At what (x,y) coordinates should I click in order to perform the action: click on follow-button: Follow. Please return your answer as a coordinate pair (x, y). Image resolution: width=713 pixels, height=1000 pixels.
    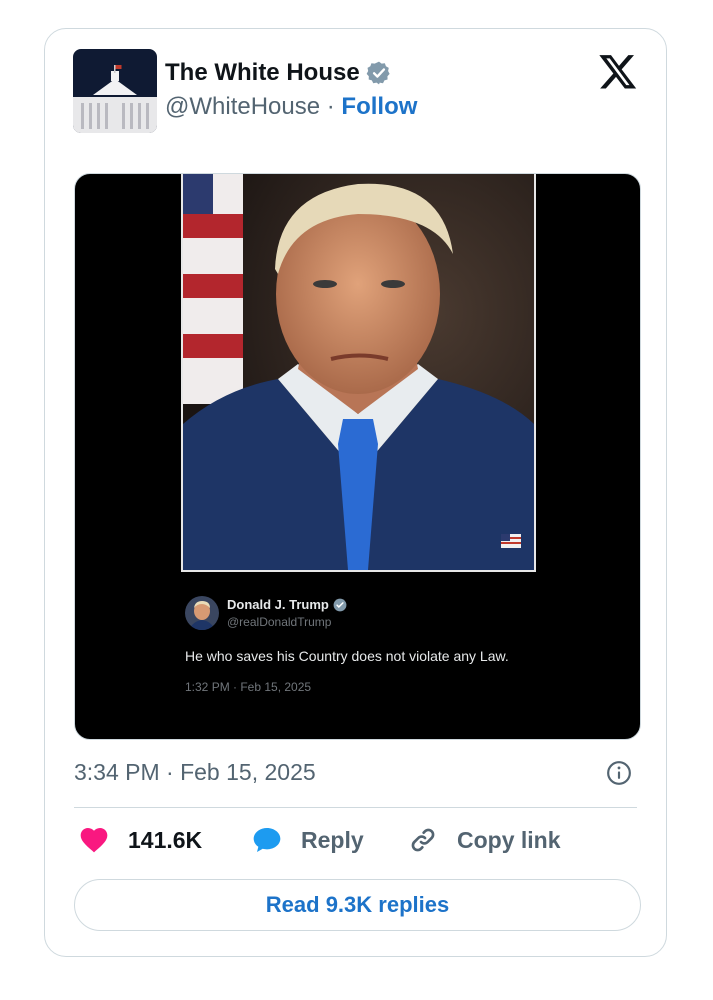
    Looking at the image, I should click on (379, 106).